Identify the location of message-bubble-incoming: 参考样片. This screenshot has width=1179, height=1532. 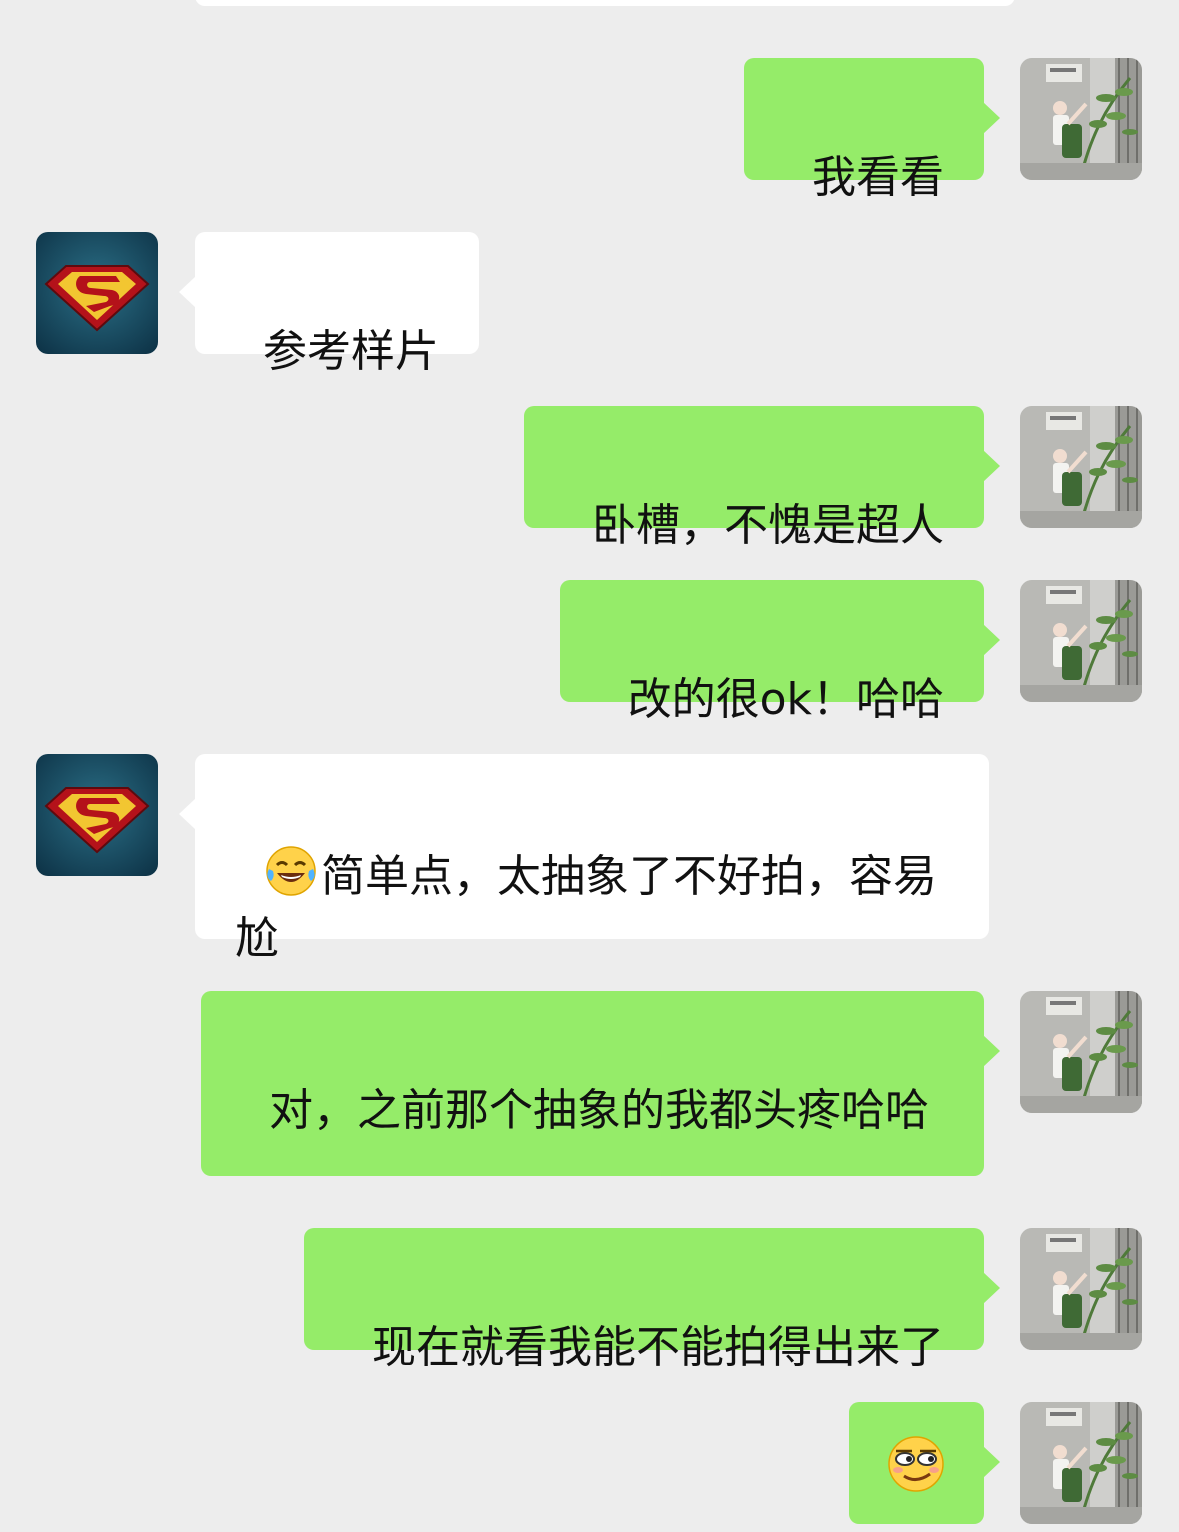
(329, 304).